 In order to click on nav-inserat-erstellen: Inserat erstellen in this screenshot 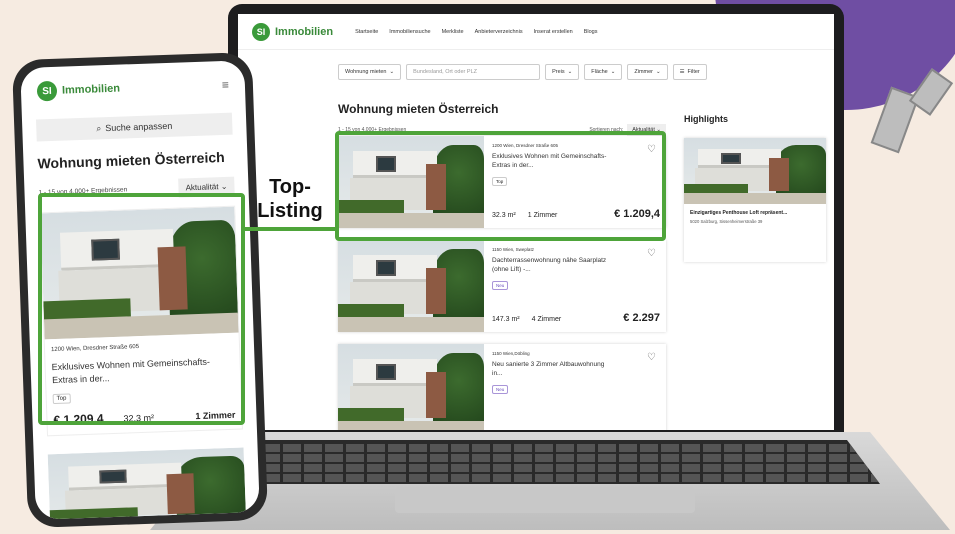, I will do `click(553, 32)`.